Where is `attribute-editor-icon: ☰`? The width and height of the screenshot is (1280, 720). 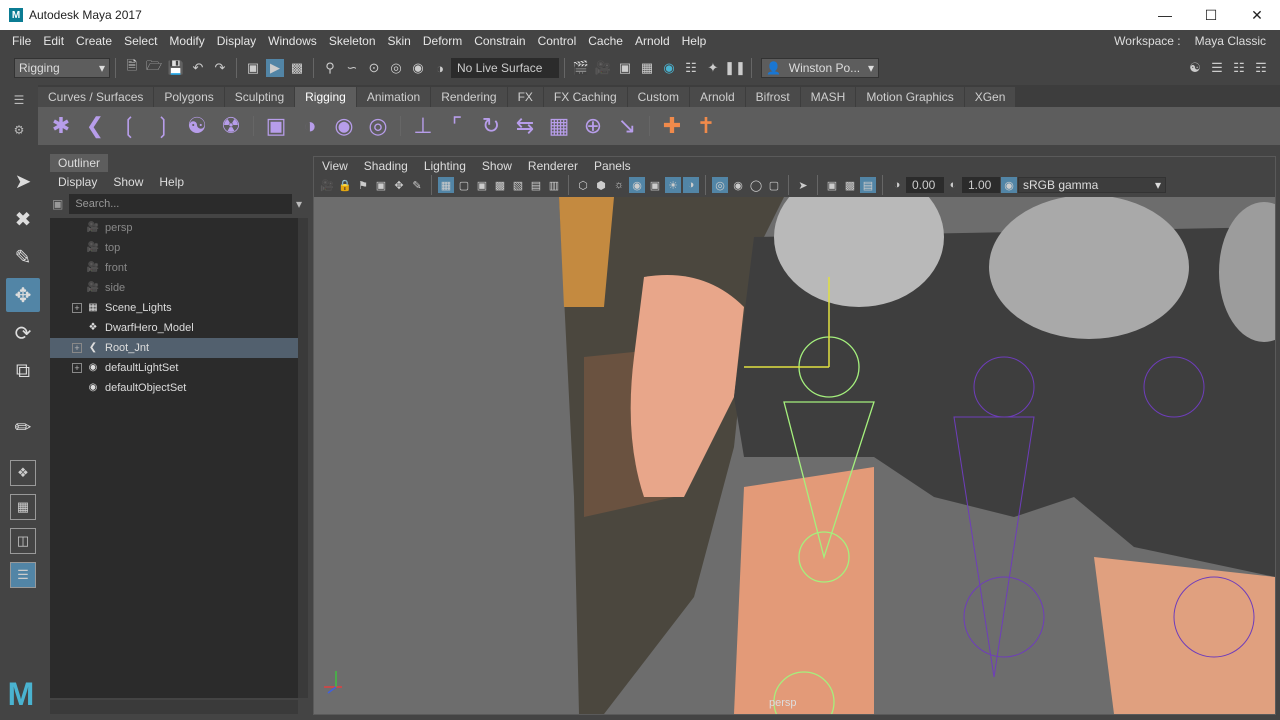
attribute-editor-icon: ☰ is located at coordinates (1217, 68).